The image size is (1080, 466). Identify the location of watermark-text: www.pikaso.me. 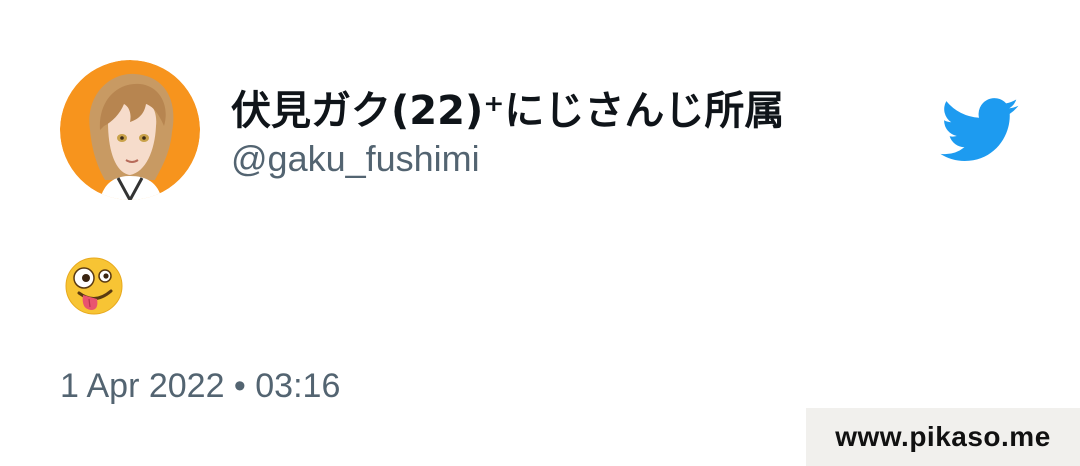
(943, 436).